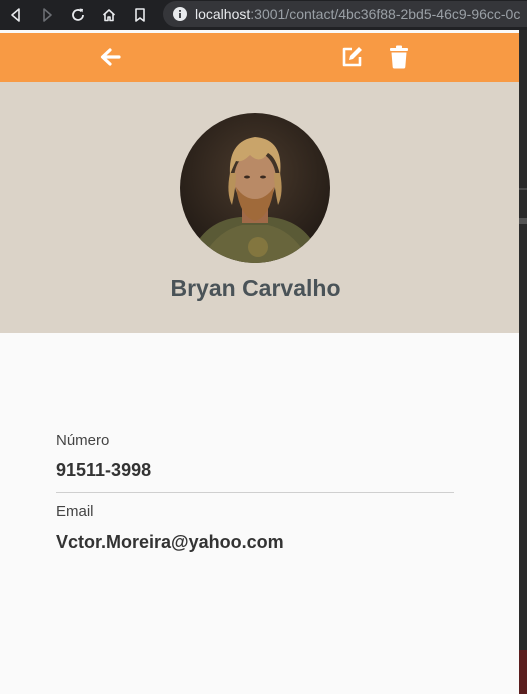  I want to click on trash-icon, so click(399, 57).